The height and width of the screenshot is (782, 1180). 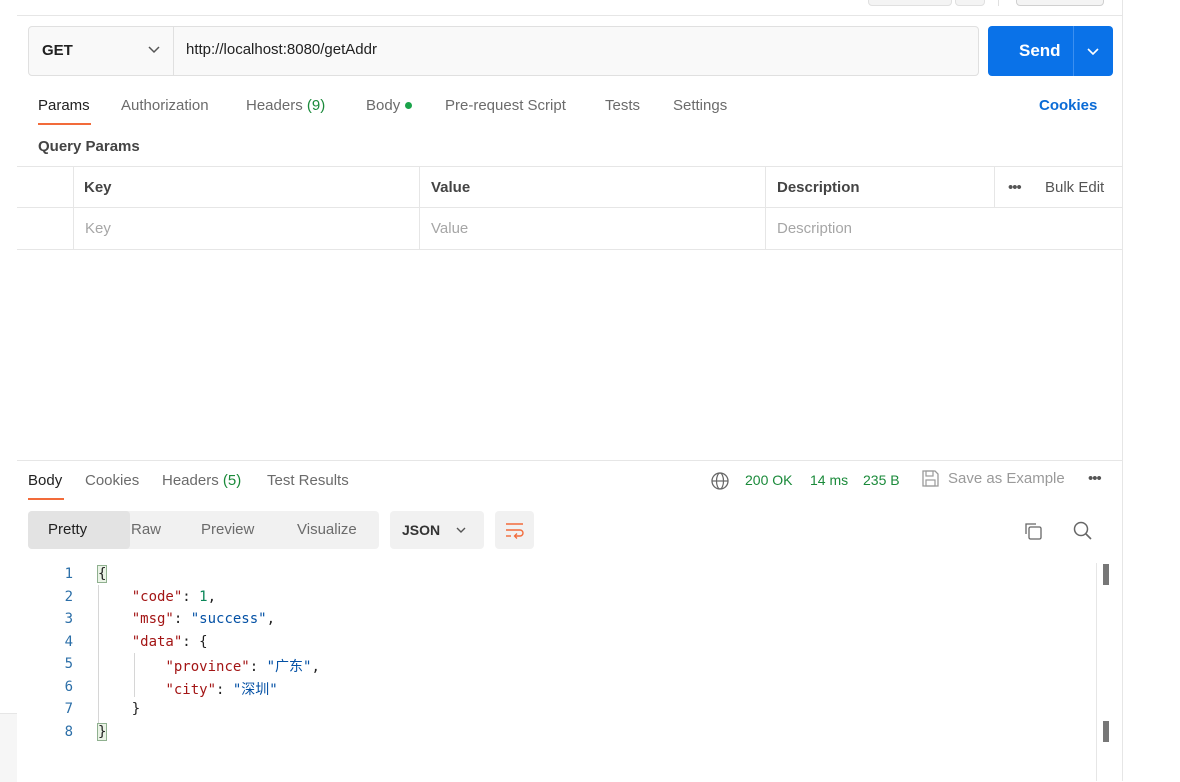 What do you see at coordinates (327, 529) in the screenshot?
I see `view-visualize-button: Visualize` at bounding box center [327, 529].